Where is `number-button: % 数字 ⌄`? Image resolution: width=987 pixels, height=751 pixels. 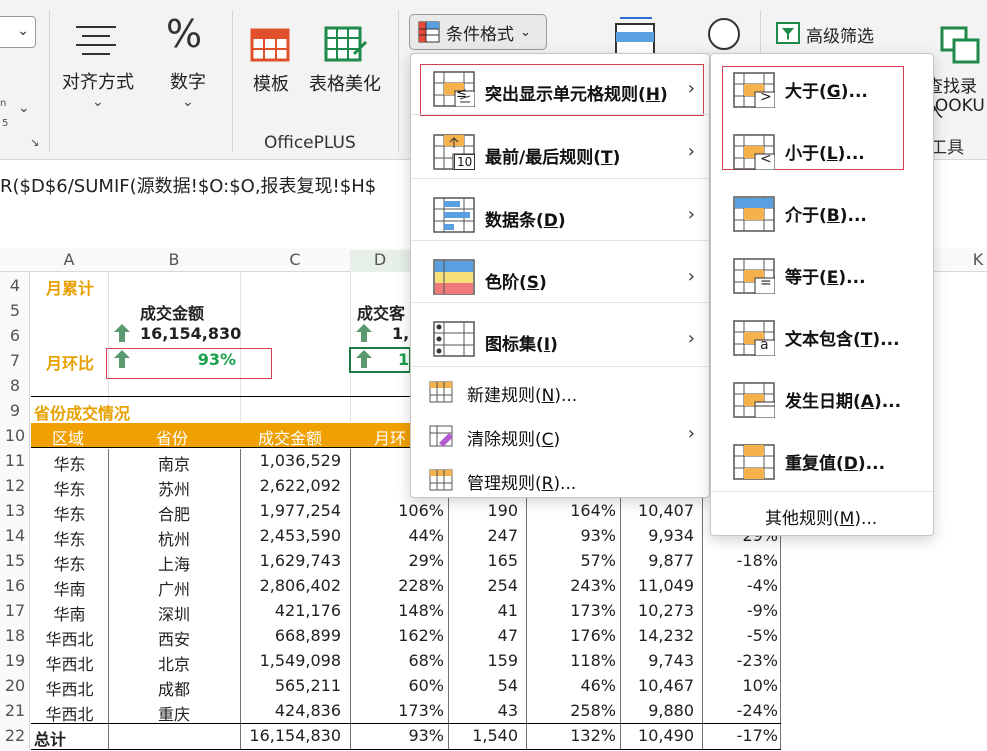 number-button: % 数字 ⌄ is located at coordinates (188, 62).